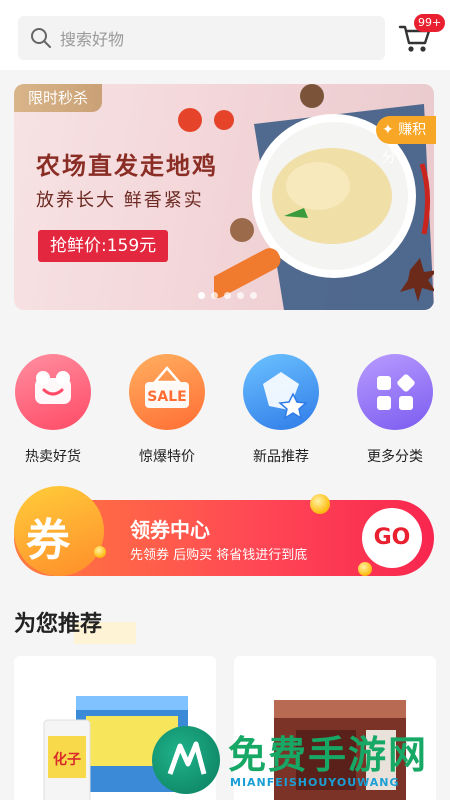 Image resolution: width=450 pixels, height=800 pixels. Describe the element at coordinates (127, 166) in the screenshot. I see `banner-title: 农场直发走地鸡` at that location.